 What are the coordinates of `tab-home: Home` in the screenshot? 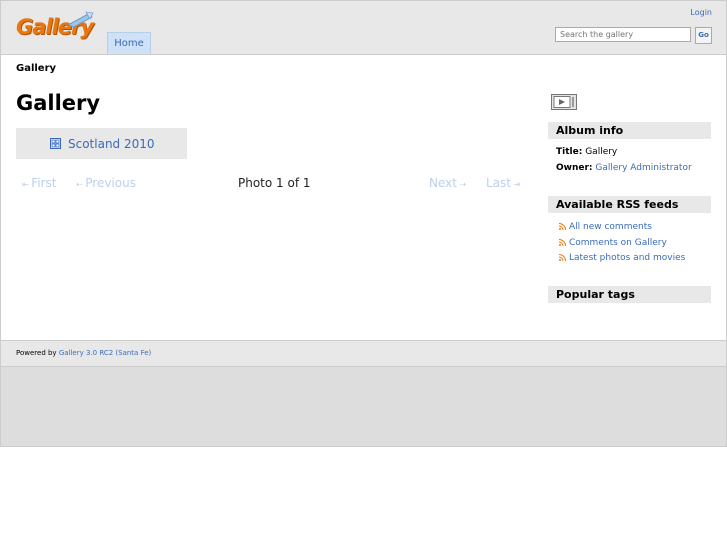 It's located at (129, 43).